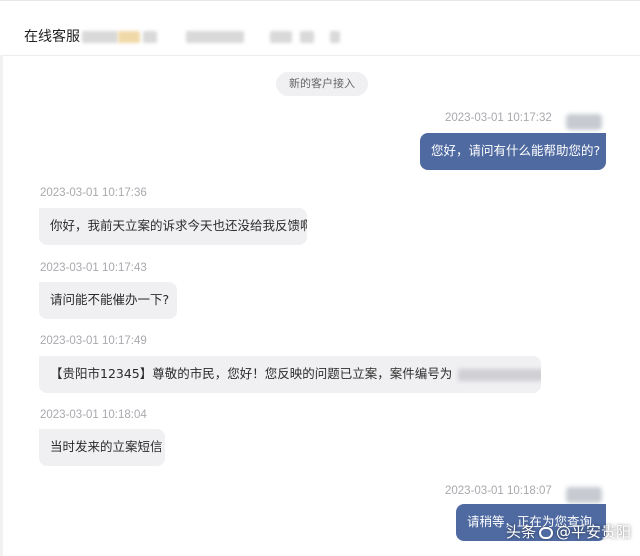  I want to click on message-timestamp: 2023-03-01 10:17:36, so click(93, 193).